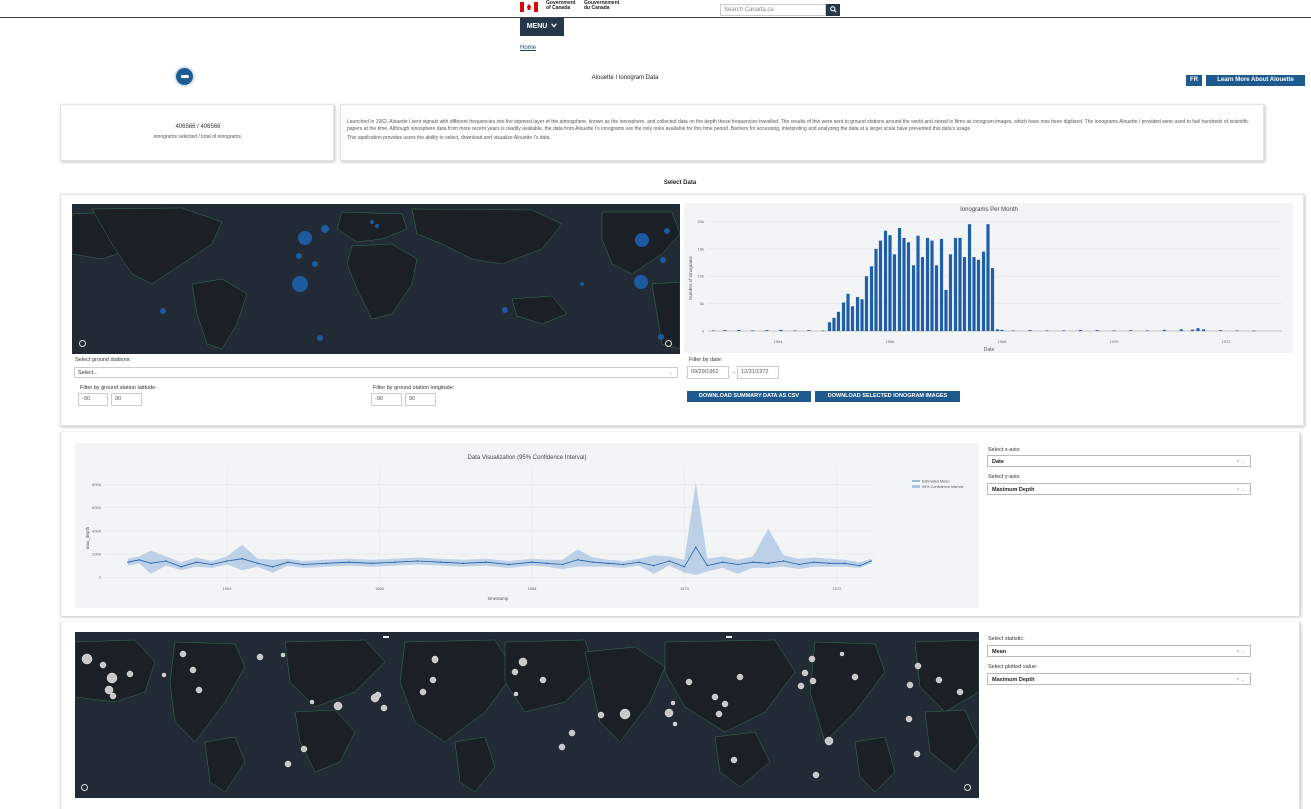 The height and width of the screenshot is (809, 1311). What do you see at coordinates (97, 530) in the screenshot?
I see `y-tick-label: 4000` at bounding box center [97, 530].